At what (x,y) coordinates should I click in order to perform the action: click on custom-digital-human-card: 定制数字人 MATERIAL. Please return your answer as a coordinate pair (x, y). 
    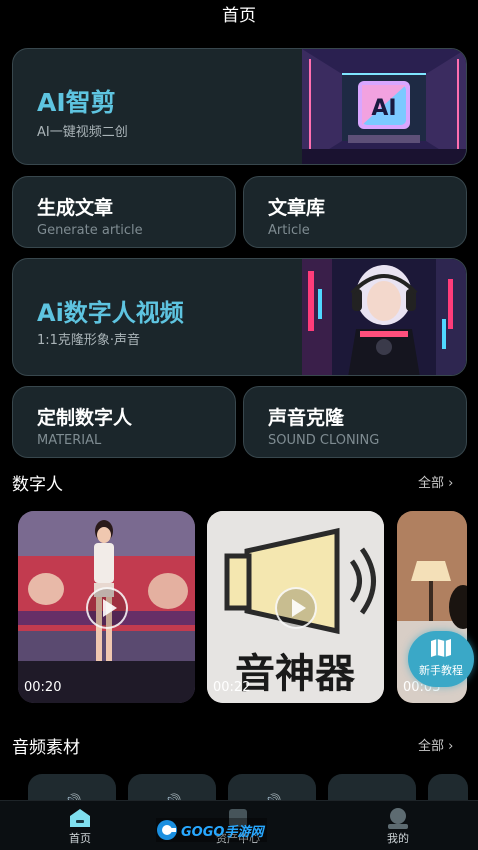
    Looking at the image, I should click on (124, 422).